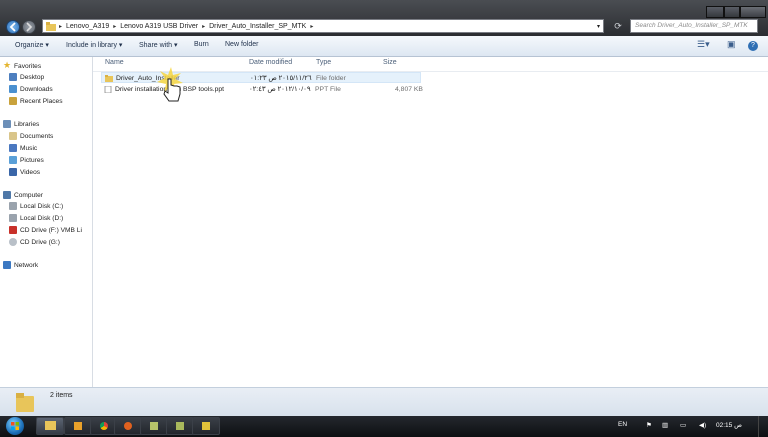 The height and width of the screenshot is (437, 768). Describe the element at coordinates (7, 265) in the screenshot. I see `network-icon` at that location.